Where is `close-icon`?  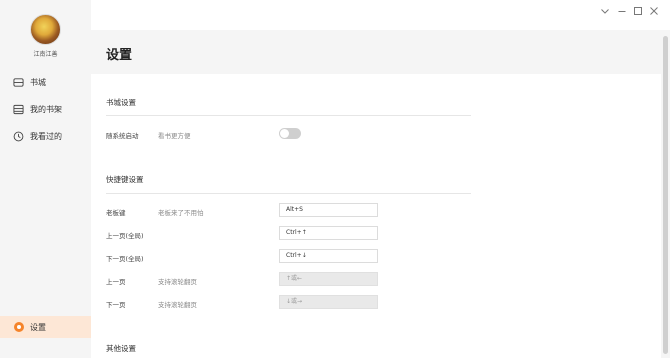
close-icon is located at coordinates (654, 11).